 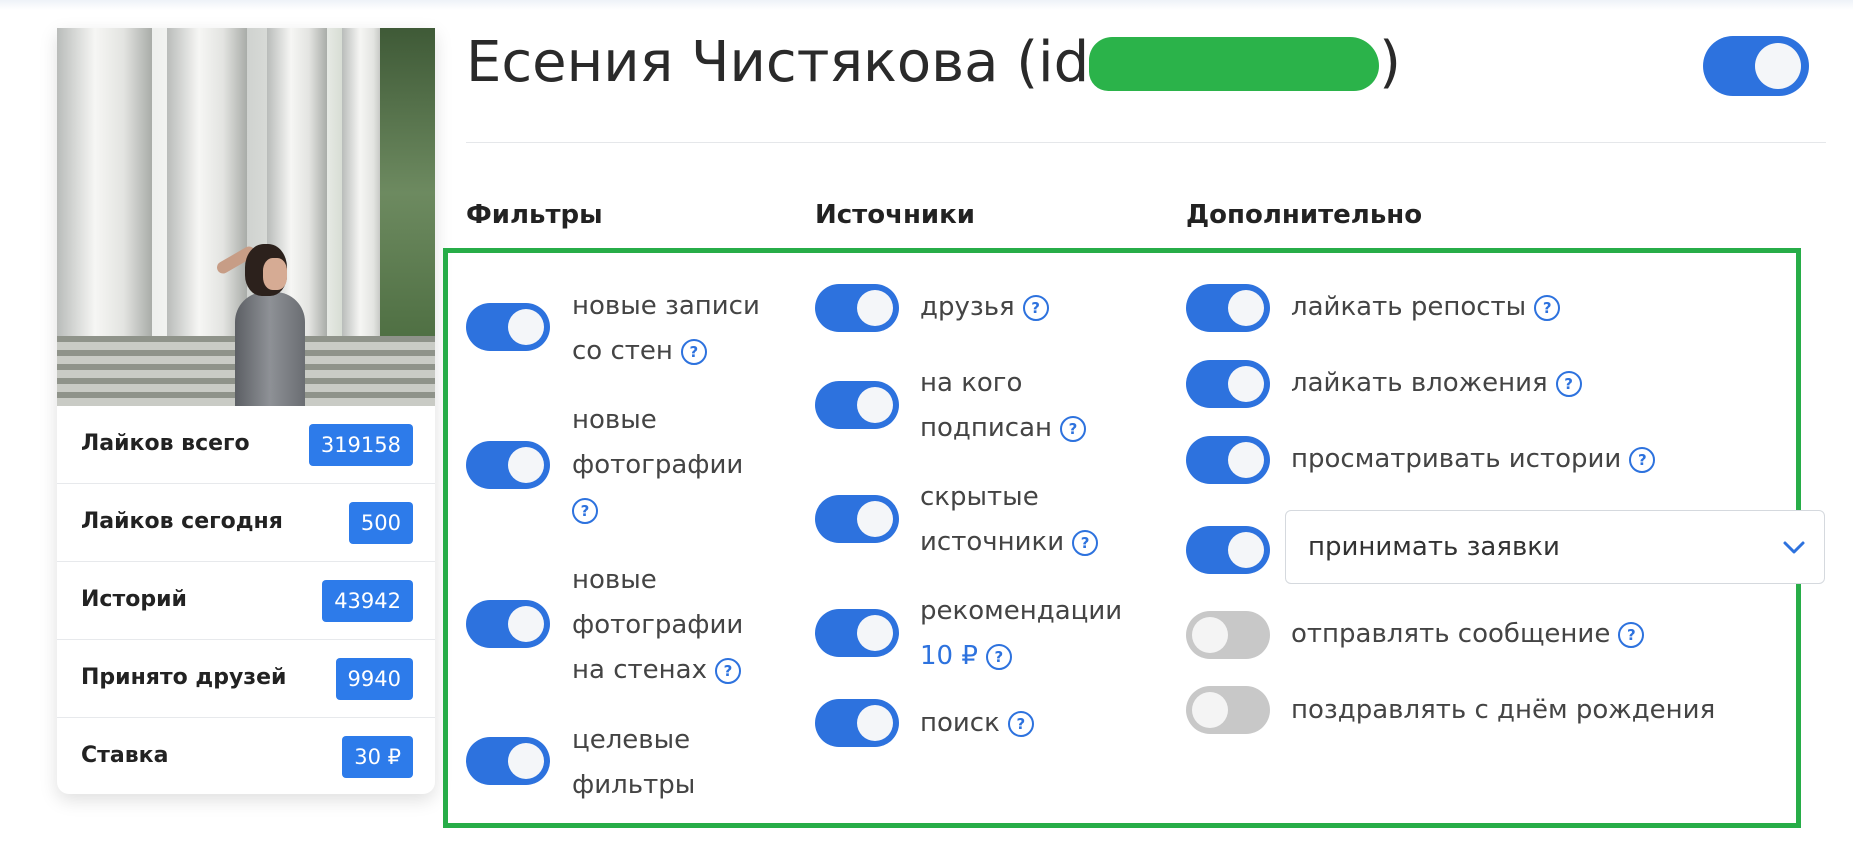 I want to click on stat-label: Историй, so click(x=134, y=599).